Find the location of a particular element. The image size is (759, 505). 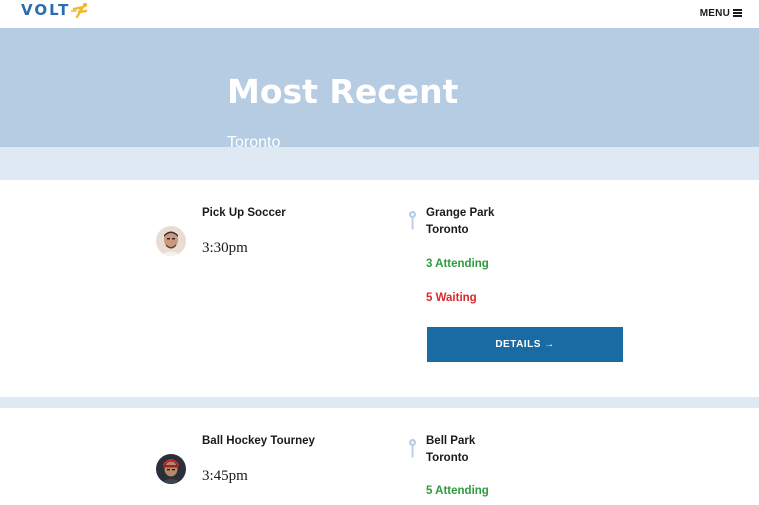

event-title: Pick Up Soccer is located at coordinates (244, 213).